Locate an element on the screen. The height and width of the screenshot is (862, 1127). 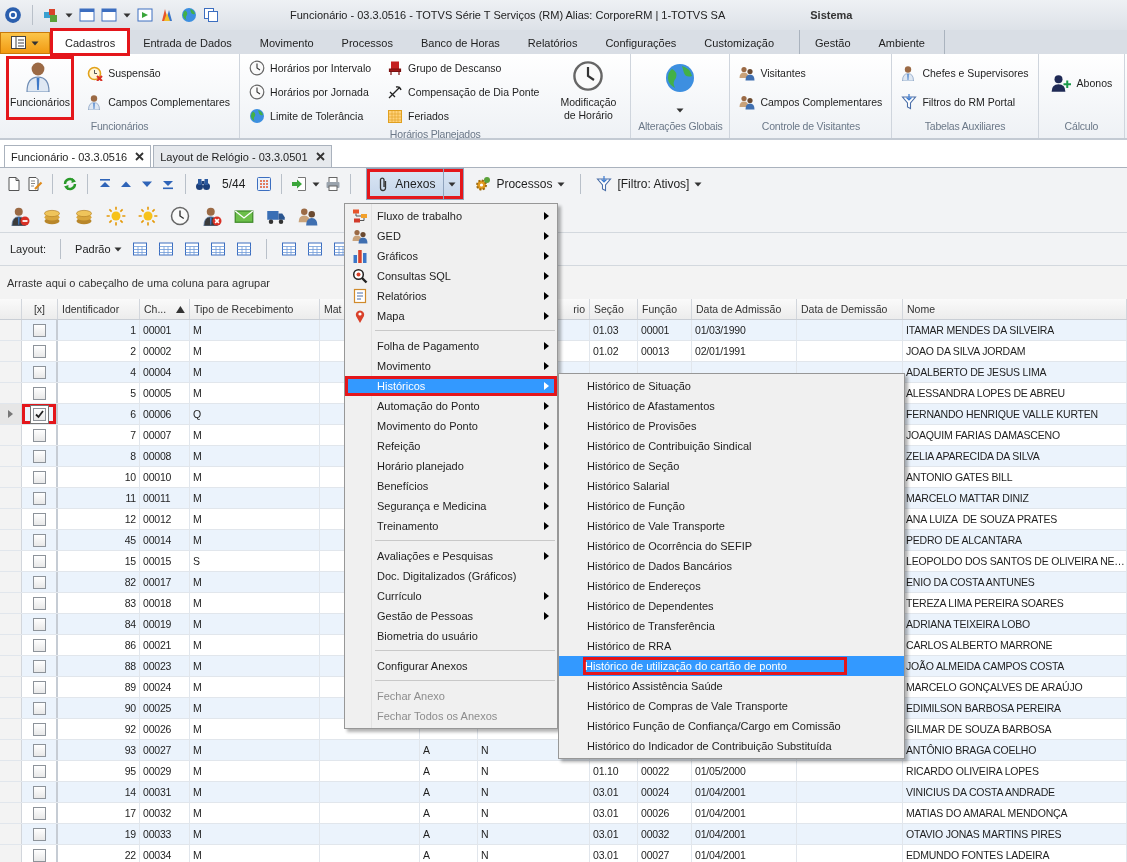
ribbon-large-button: Funcionários is located at coordinates (40, 88).